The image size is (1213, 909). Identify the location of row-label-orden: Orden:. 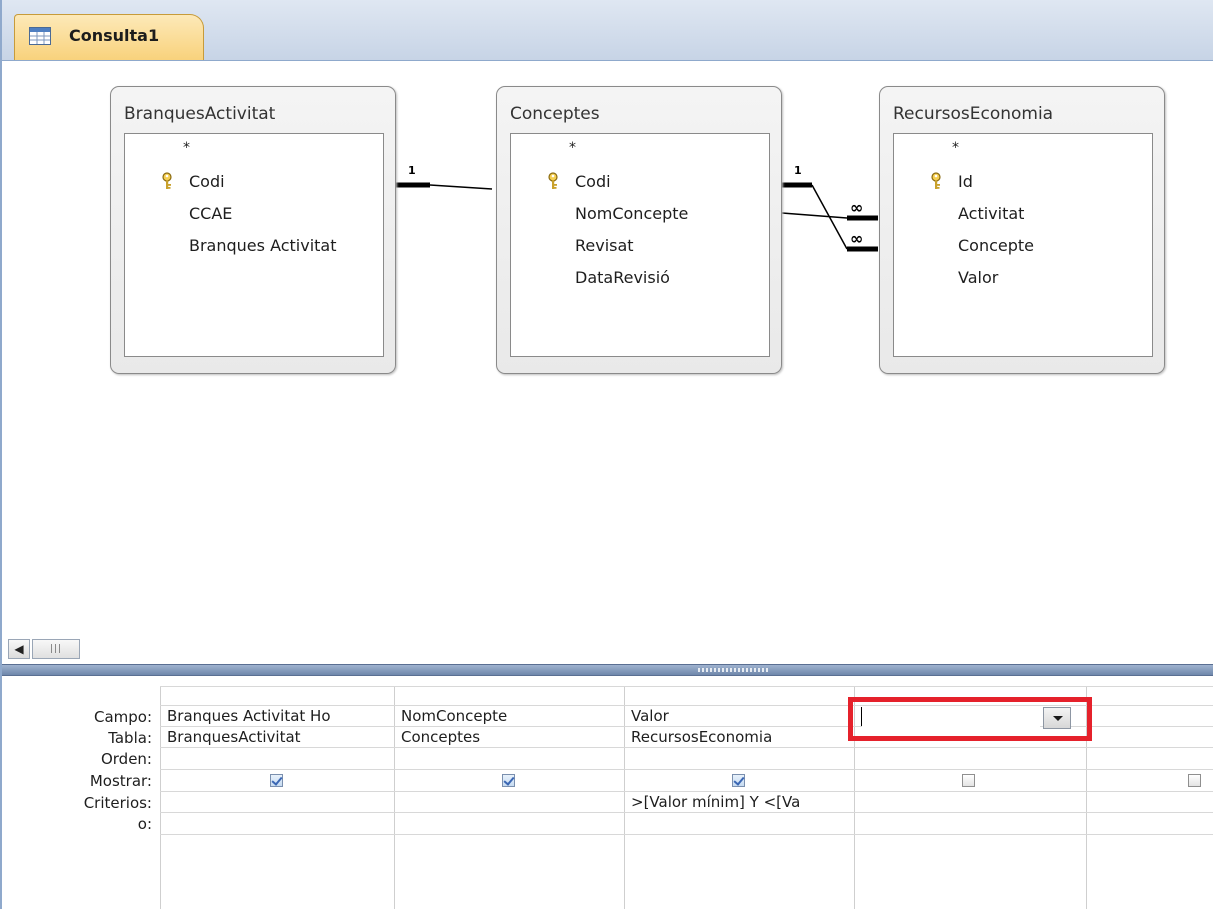
(126, 759).